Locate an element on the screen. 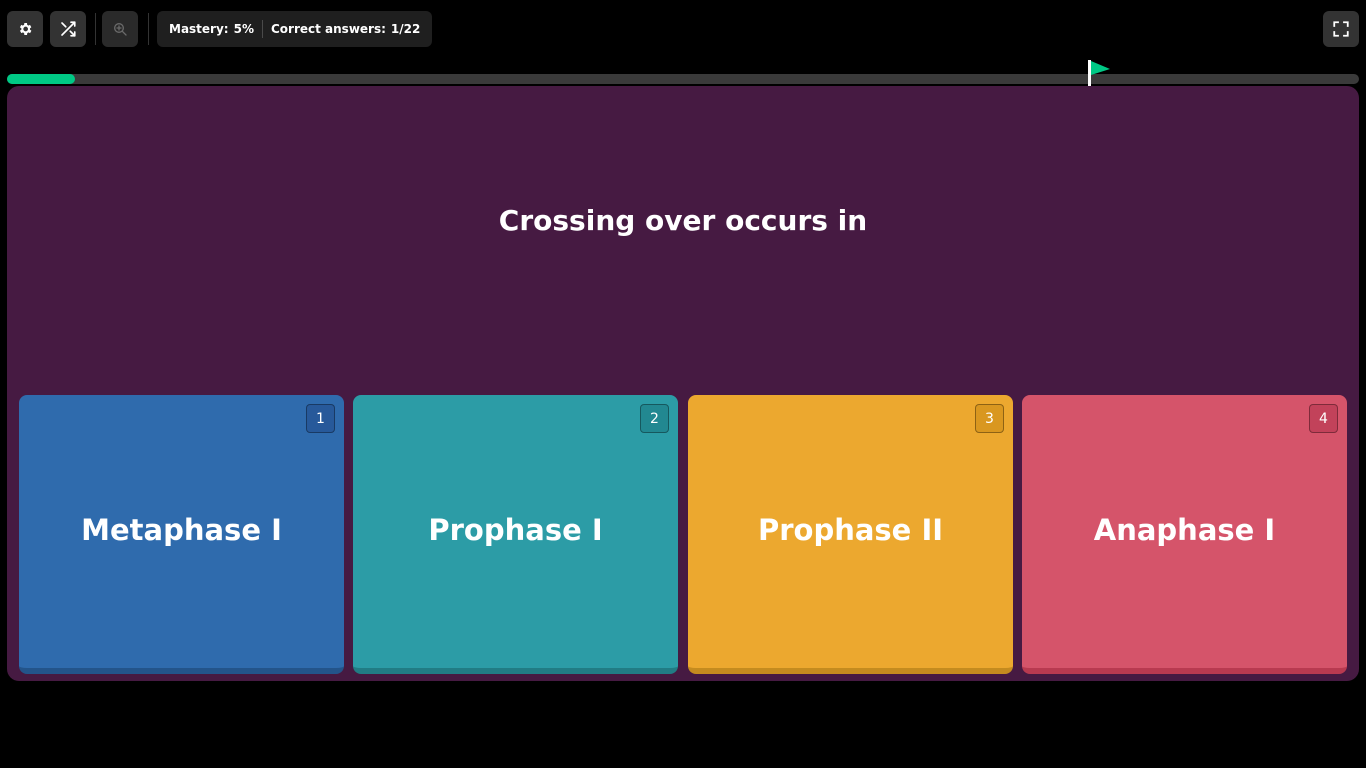 This screenshot has height=768, width=1366. stats-separator is located at coordinates (262, 29).